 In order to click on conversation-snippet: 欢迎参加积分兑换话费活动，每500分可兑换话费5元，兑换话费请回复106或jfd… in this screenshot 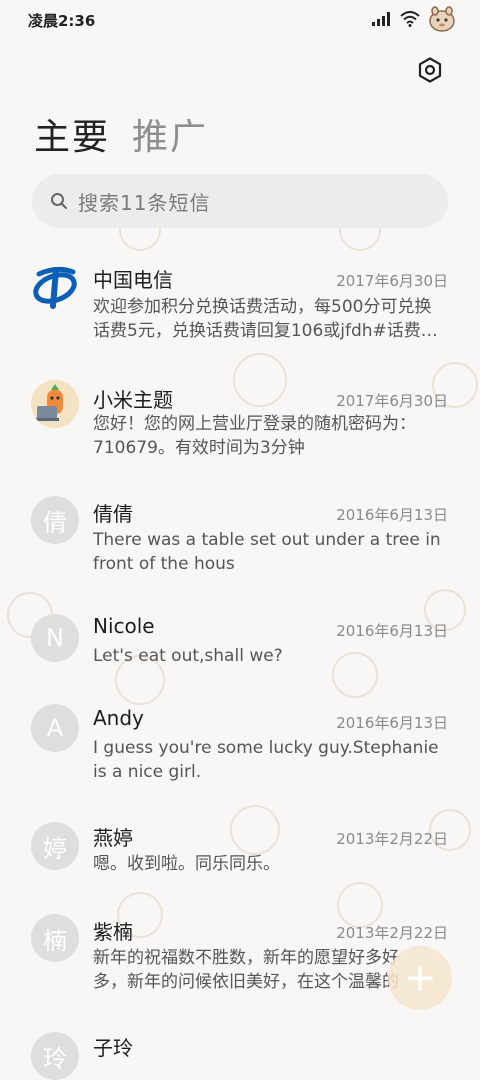, I will do `click(265, 319)`.